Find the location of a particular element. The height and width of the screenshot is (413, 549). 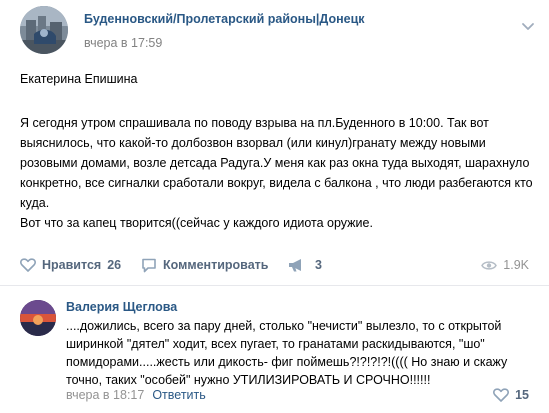

eye-icon is located at coordinates (489, 265).